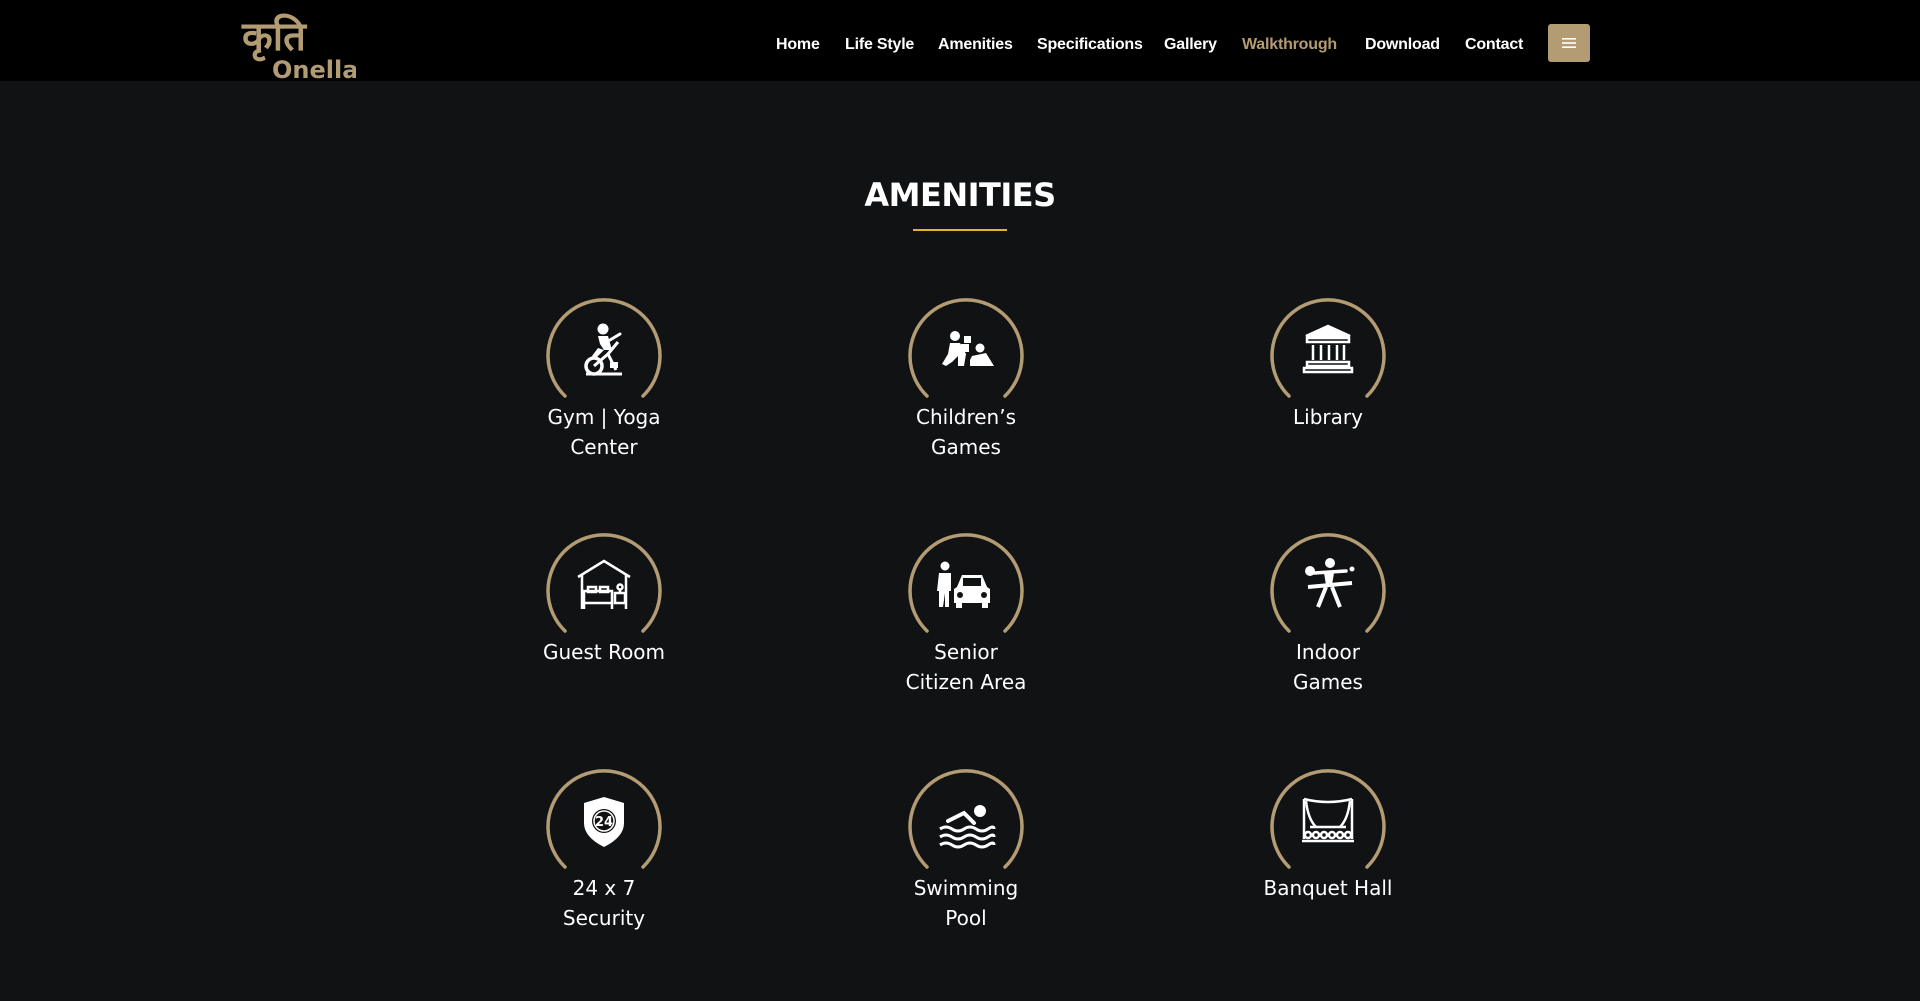 This screenshot has height=1001, width=1920. I want to click on hamburger-icon, so click(1569, 43).